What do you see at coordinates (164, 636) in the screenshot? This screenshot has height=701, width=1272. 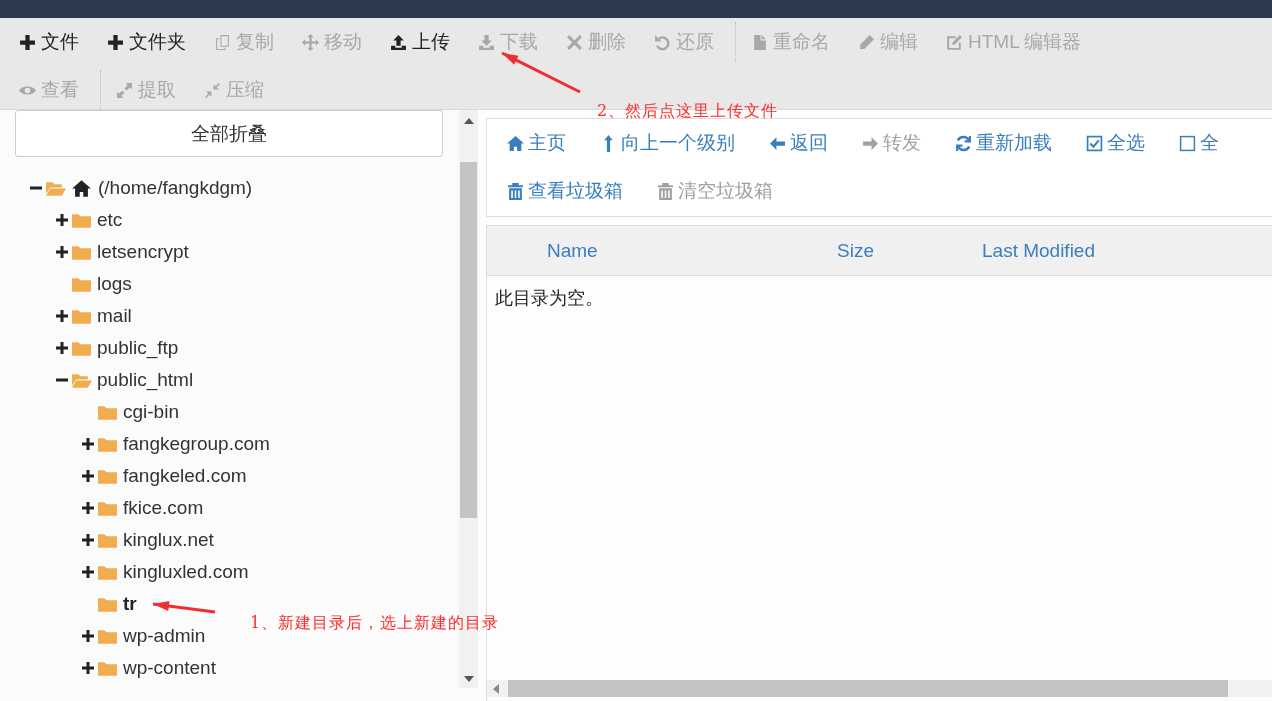 I see `folder-name: wp-admin` at bounding box center [164, 636].